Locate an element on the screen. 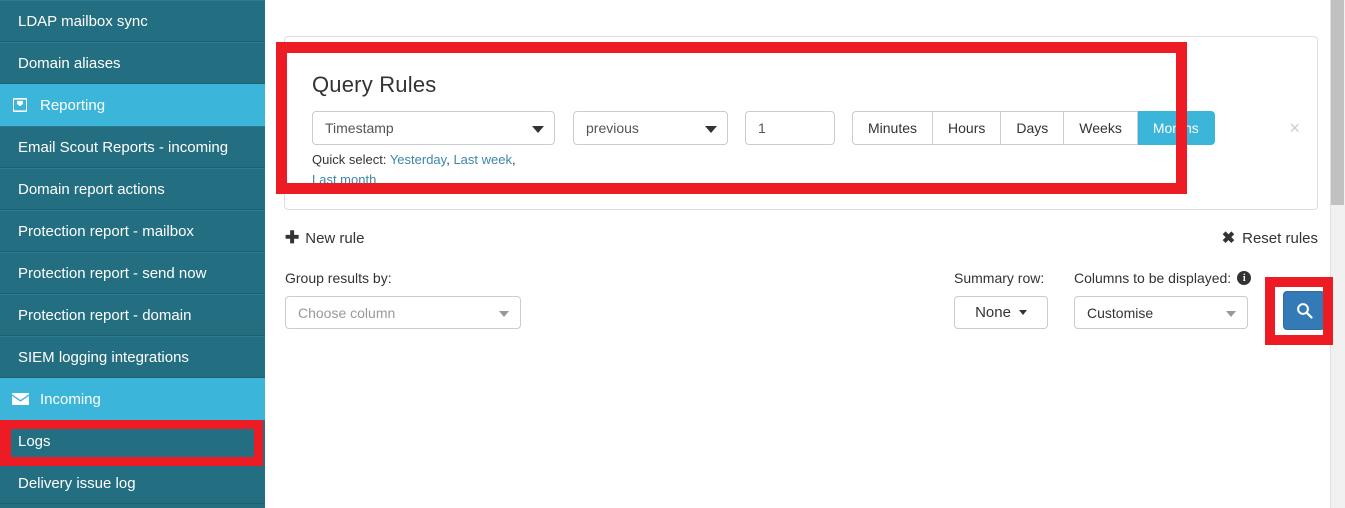 The height and width of the screenshot is (508, 1345). sidebar-item-label: Protection report - mailbox is located at coordinates (106, 231).